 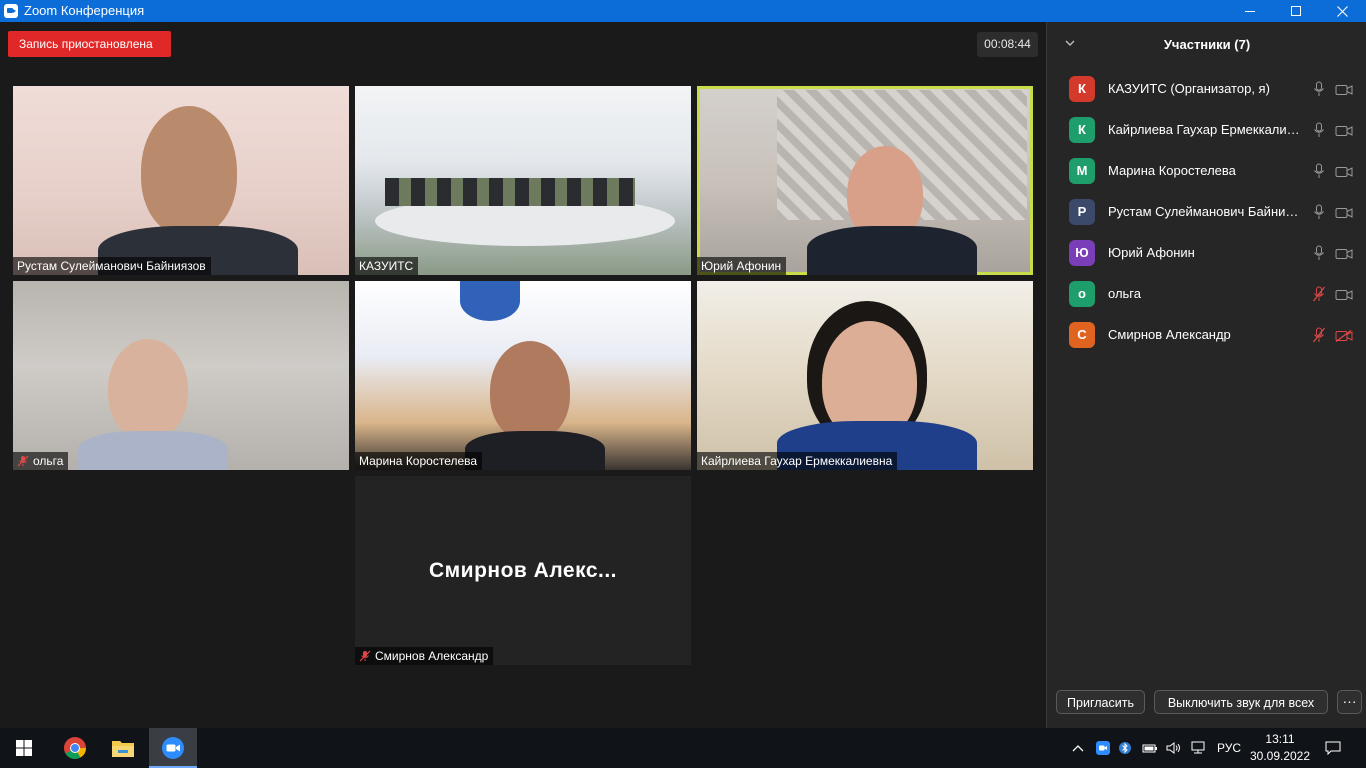 I want to click on minimize-icon, so click(x=1250, y=11).